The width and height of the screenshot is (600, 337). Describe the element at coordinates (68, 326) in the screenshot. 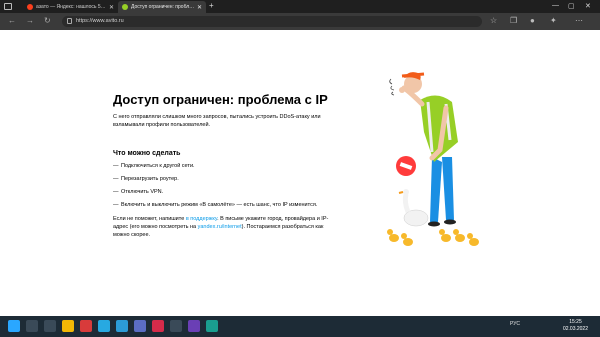

I see `file-explorer-icon` at that location.